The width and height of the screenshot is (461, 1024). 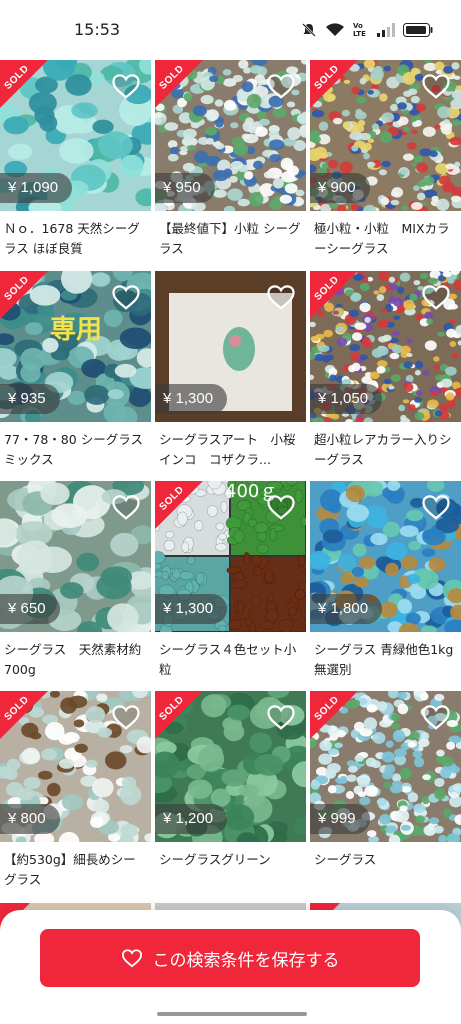 What do you see at coordinates (75, 346) in the screenshot?
I see `product-thumbnail: 専用 SOLD ¥ 935` at bounding box center [75, 346].